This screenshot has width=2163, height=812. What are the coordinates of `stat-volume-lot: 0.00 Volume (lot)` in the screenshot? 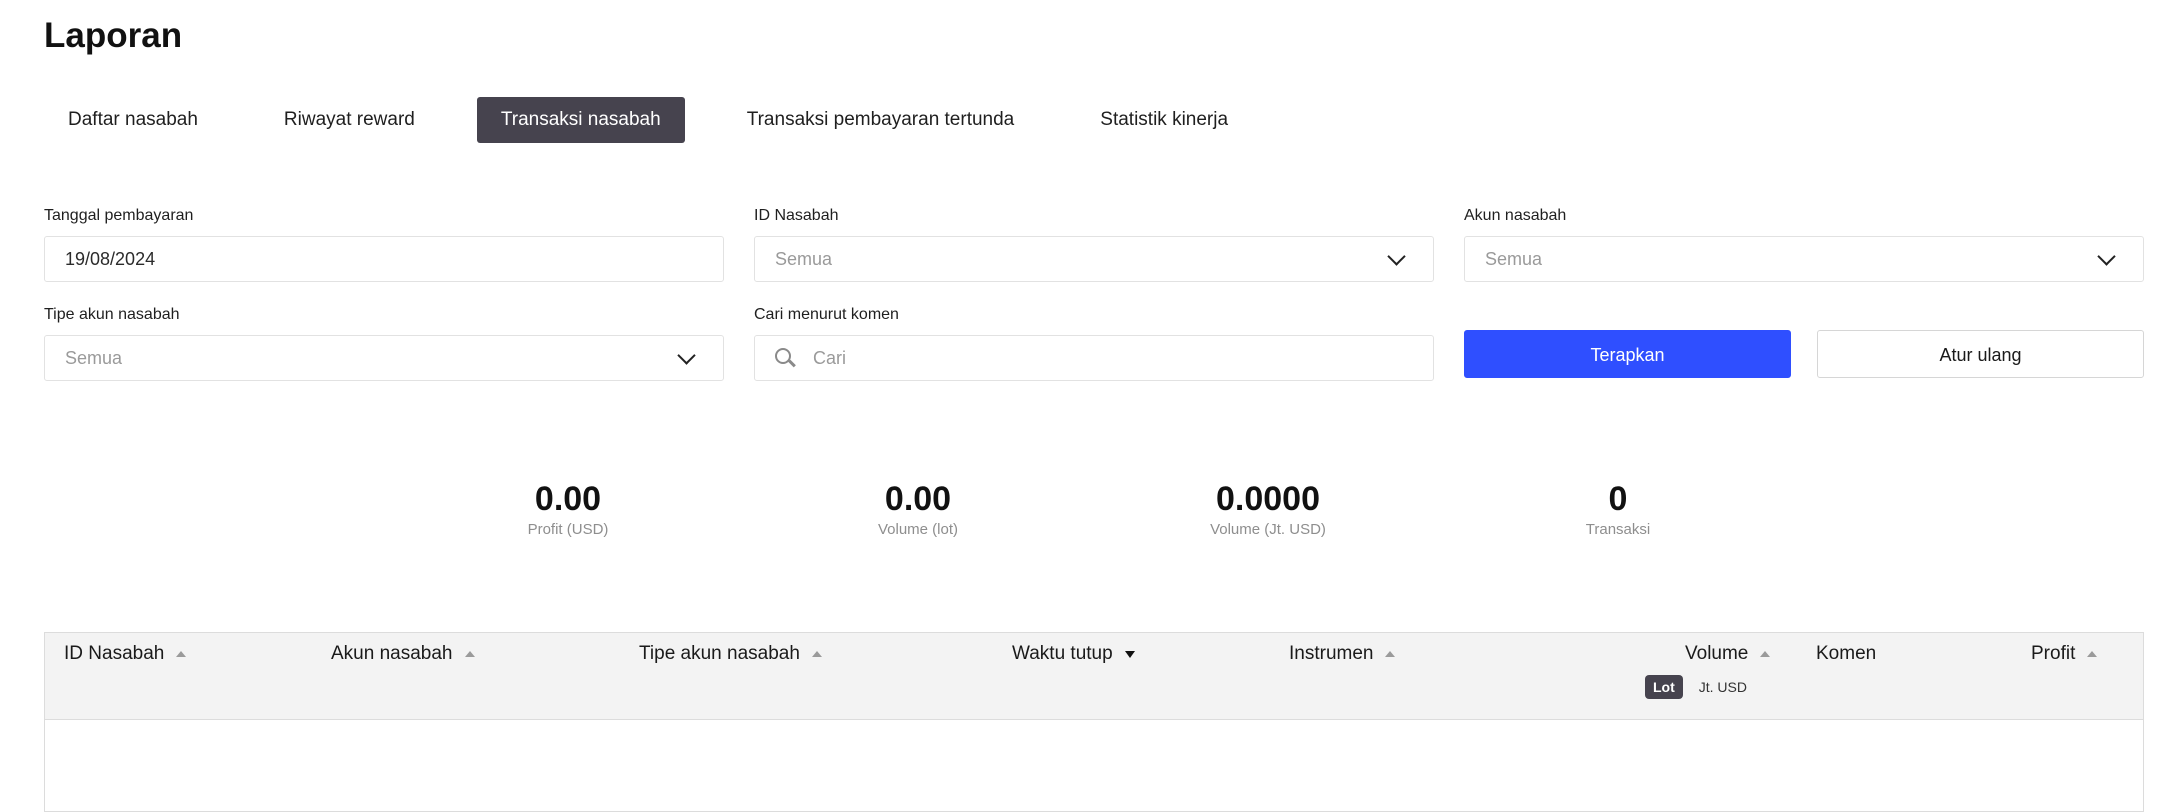 It's located at (918, 508).